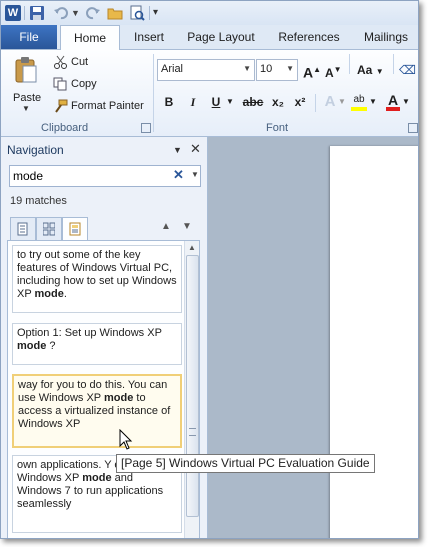 Image resolution: width=430 pixels, height=547 pixels. I want to click on search-options-icon: ▼, so click(195, 174).